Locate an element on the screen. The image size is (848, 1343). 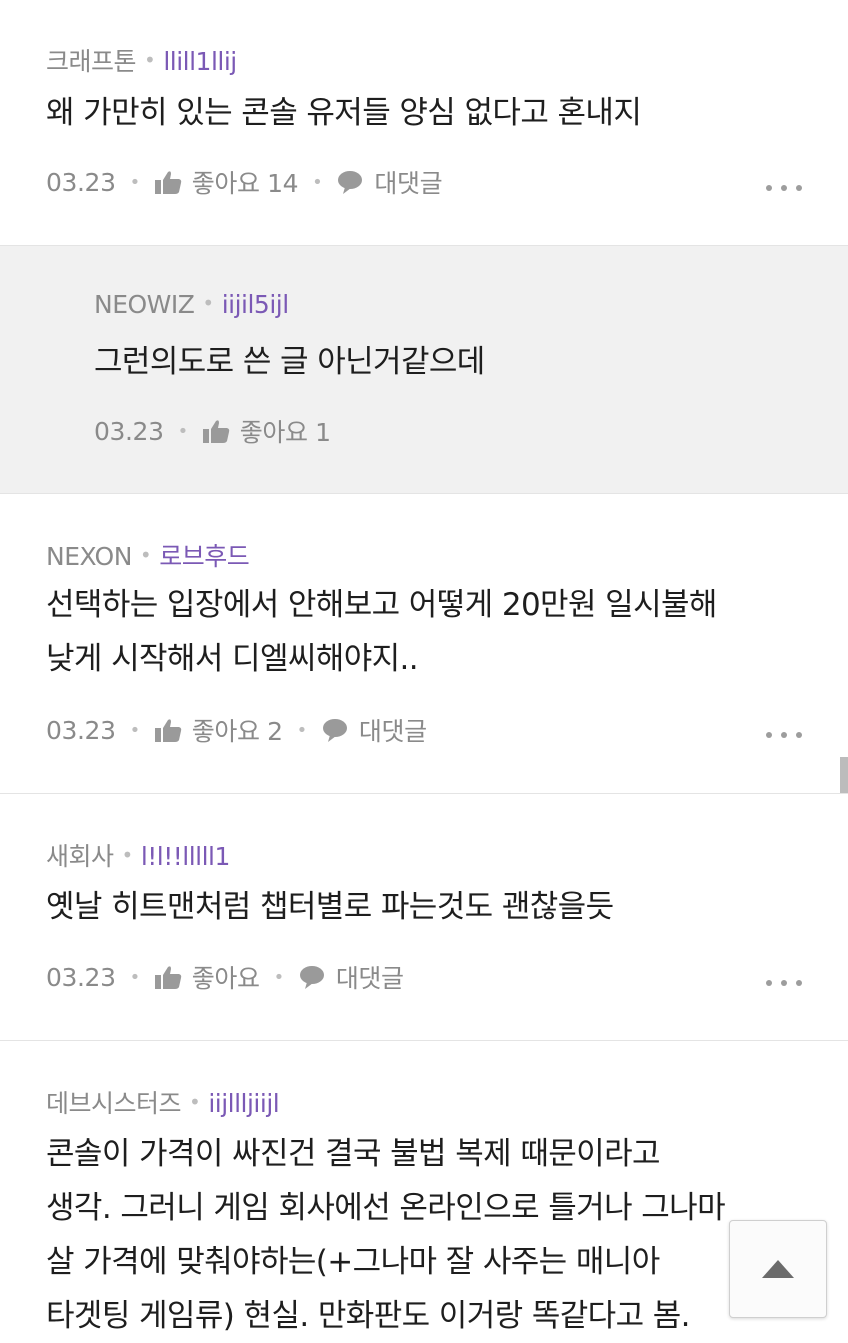
scrollbar-thumb is located at coordinates (844, 775).